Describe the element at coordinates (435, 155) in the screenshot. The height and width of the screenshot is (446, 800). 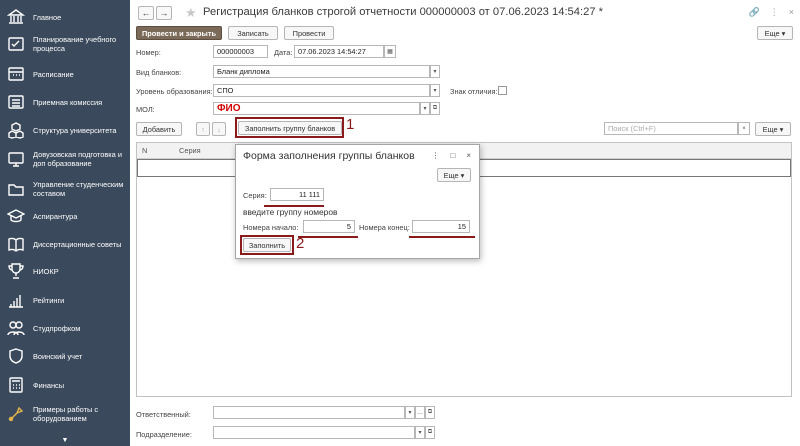
I see `dialog-menu-icon: ⋮` at that location.